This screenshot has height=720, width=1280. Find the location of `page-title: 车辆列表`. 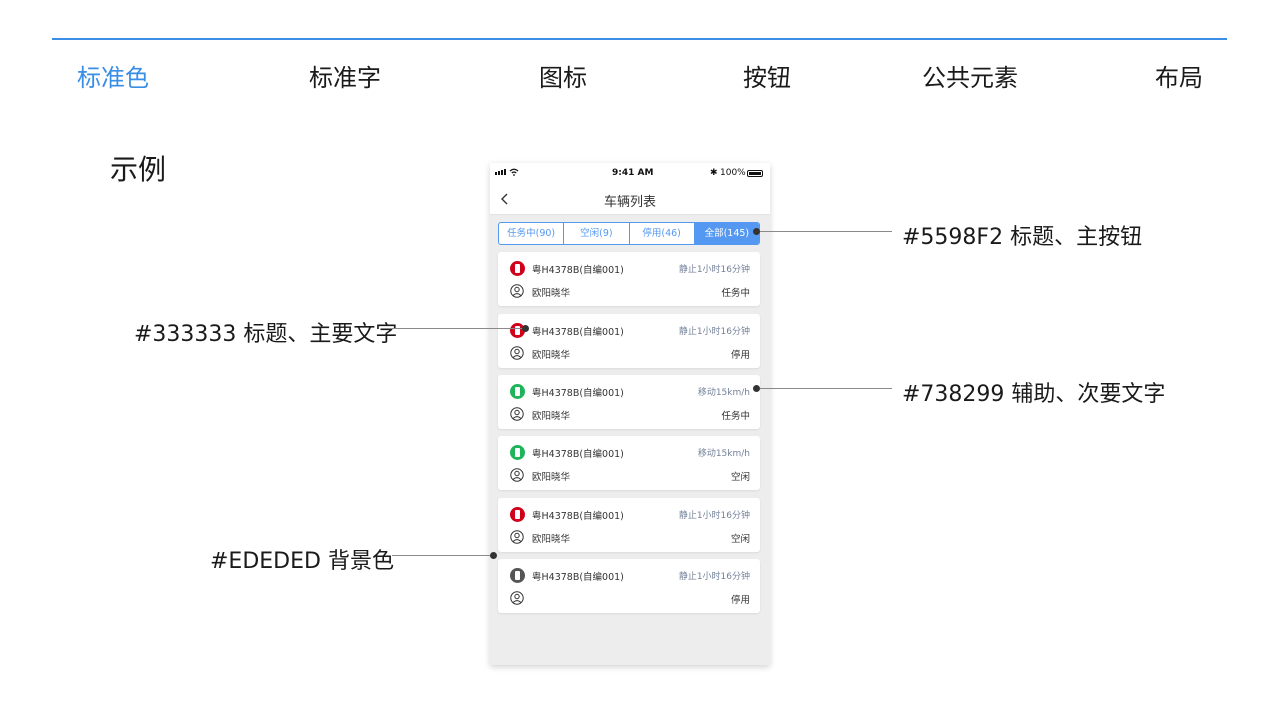

page-title: 车辆列表 is located at coordinates (629, 202).